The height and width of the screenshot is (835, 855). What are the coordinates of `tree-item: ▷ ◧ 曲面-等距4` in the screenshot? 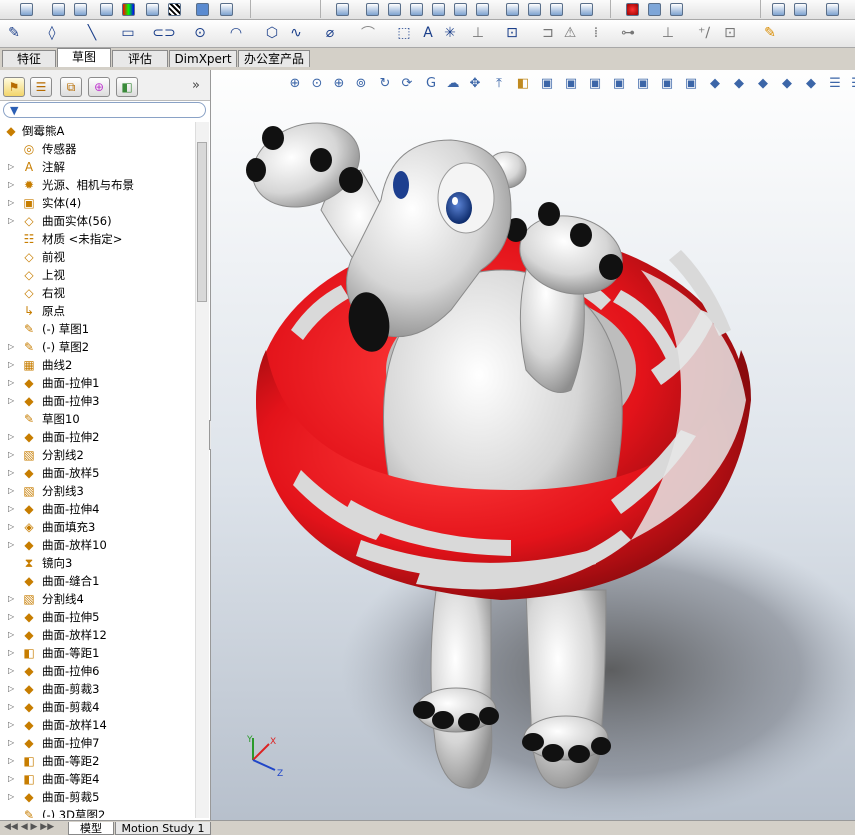 It's located at (97, 779).